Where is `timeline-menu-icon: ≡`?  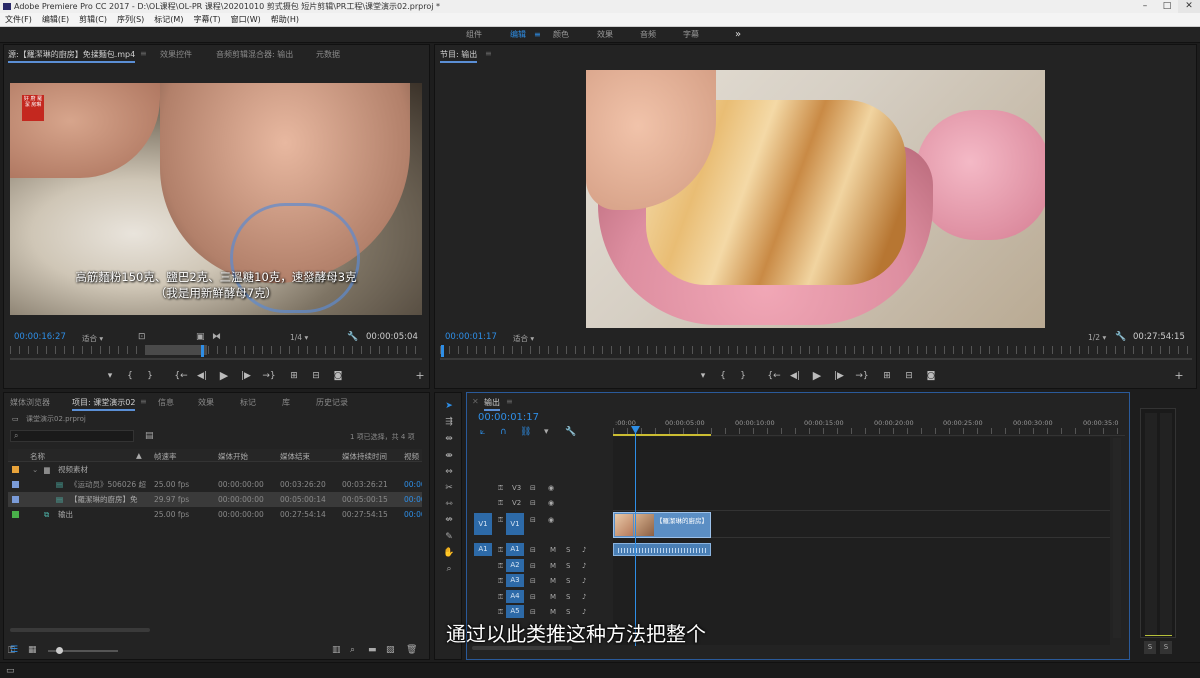
timeline-menu-icon: ≡ is located at coordinates (509, 401).